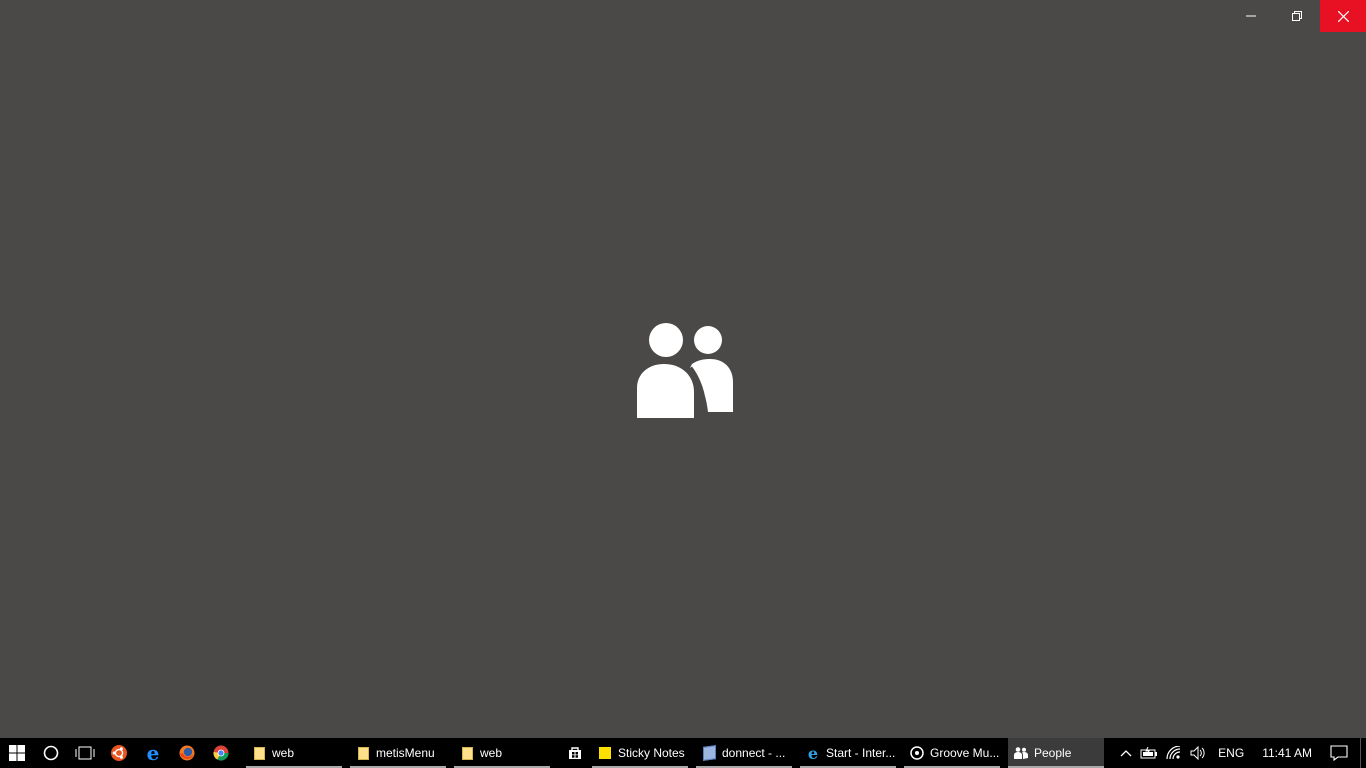  I want to click on volume-button, so click(1198, 753).